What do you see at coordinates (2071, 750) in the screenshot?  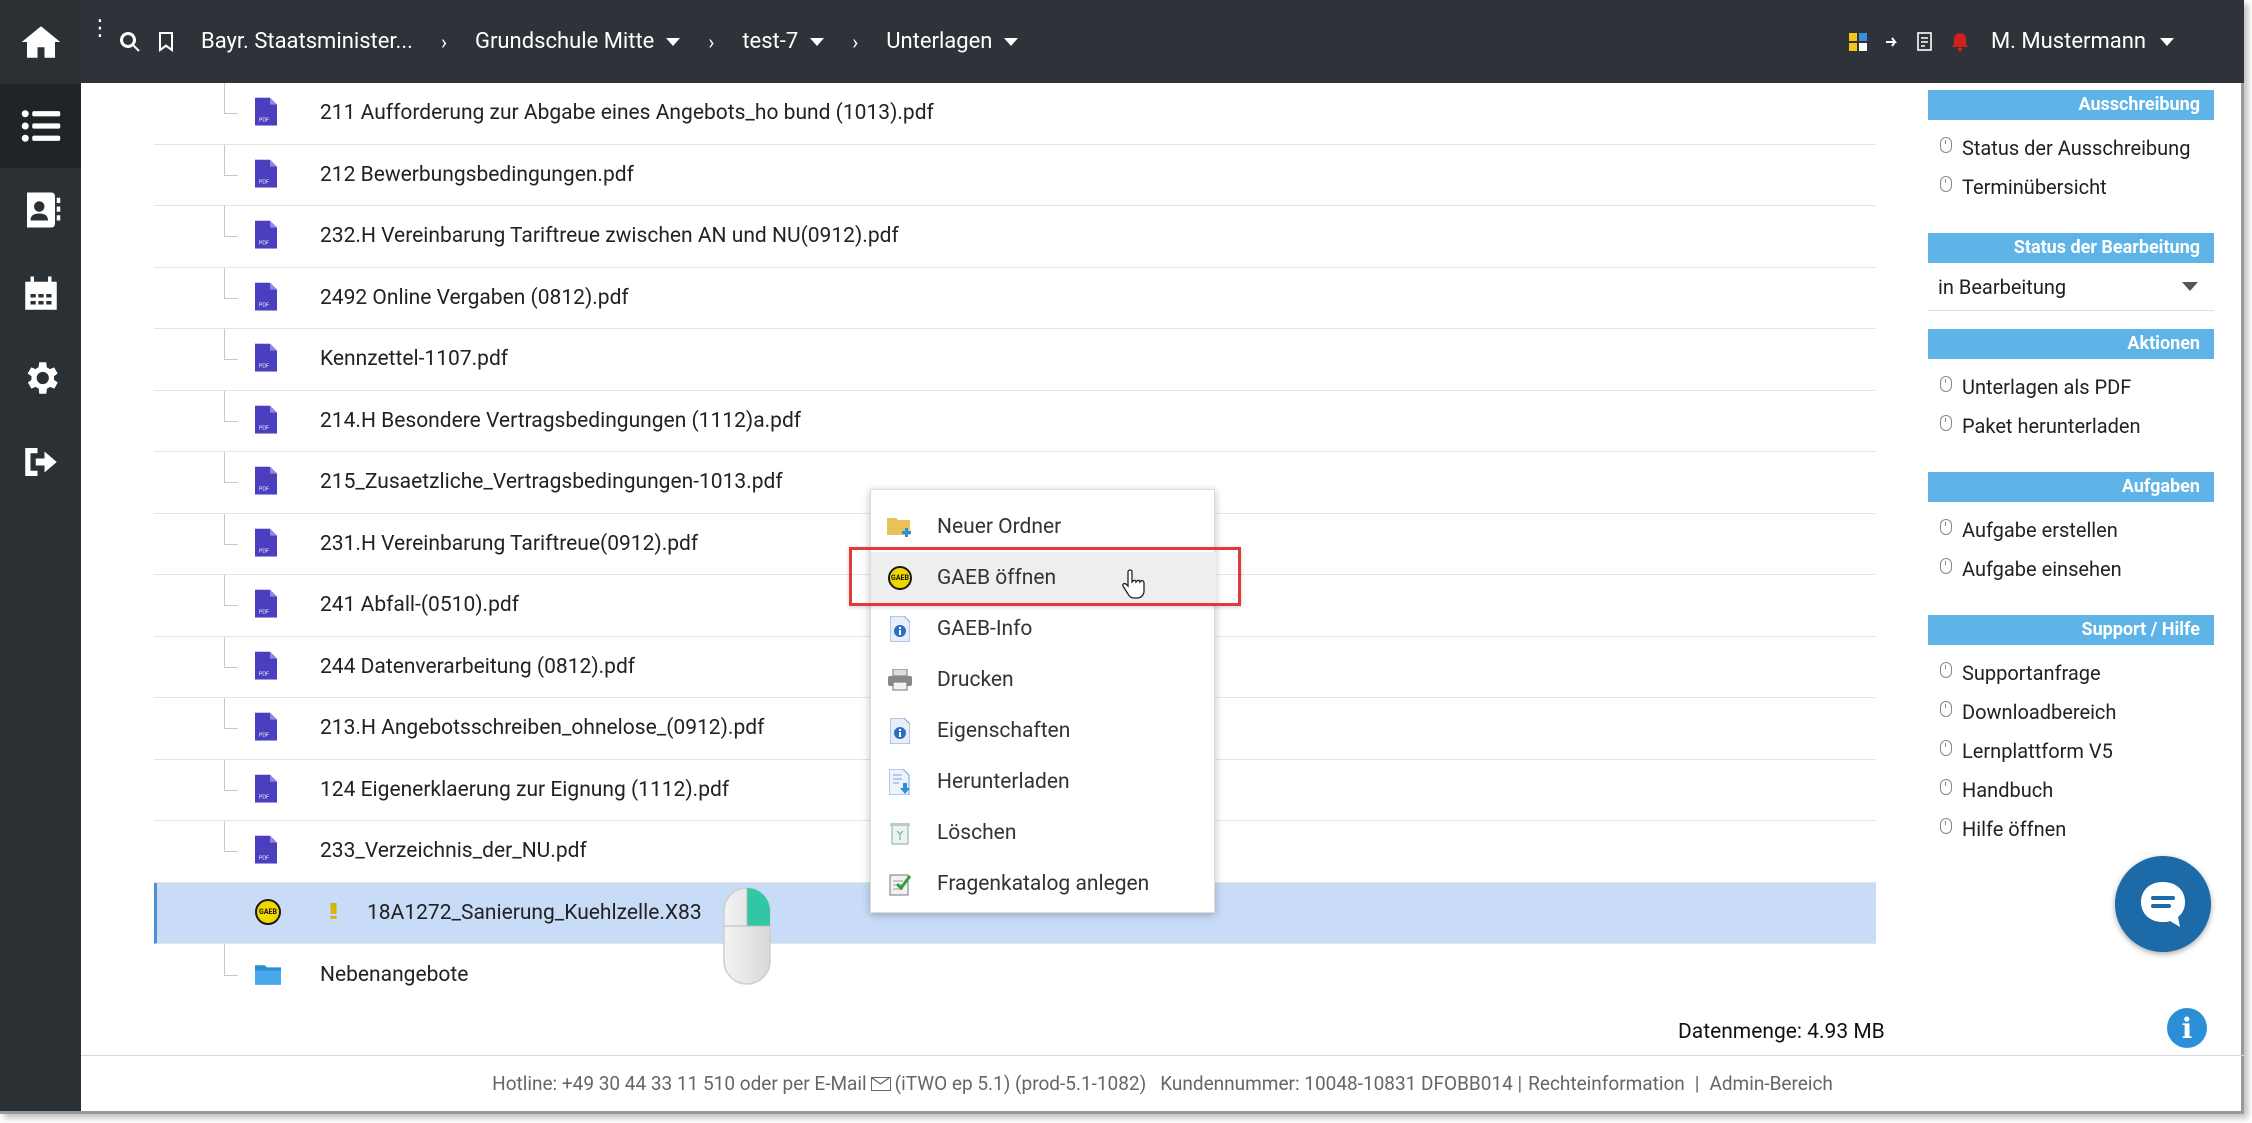 I see `link-lernplattform: Lernplattform V5` at bounding box center [2071, 750].